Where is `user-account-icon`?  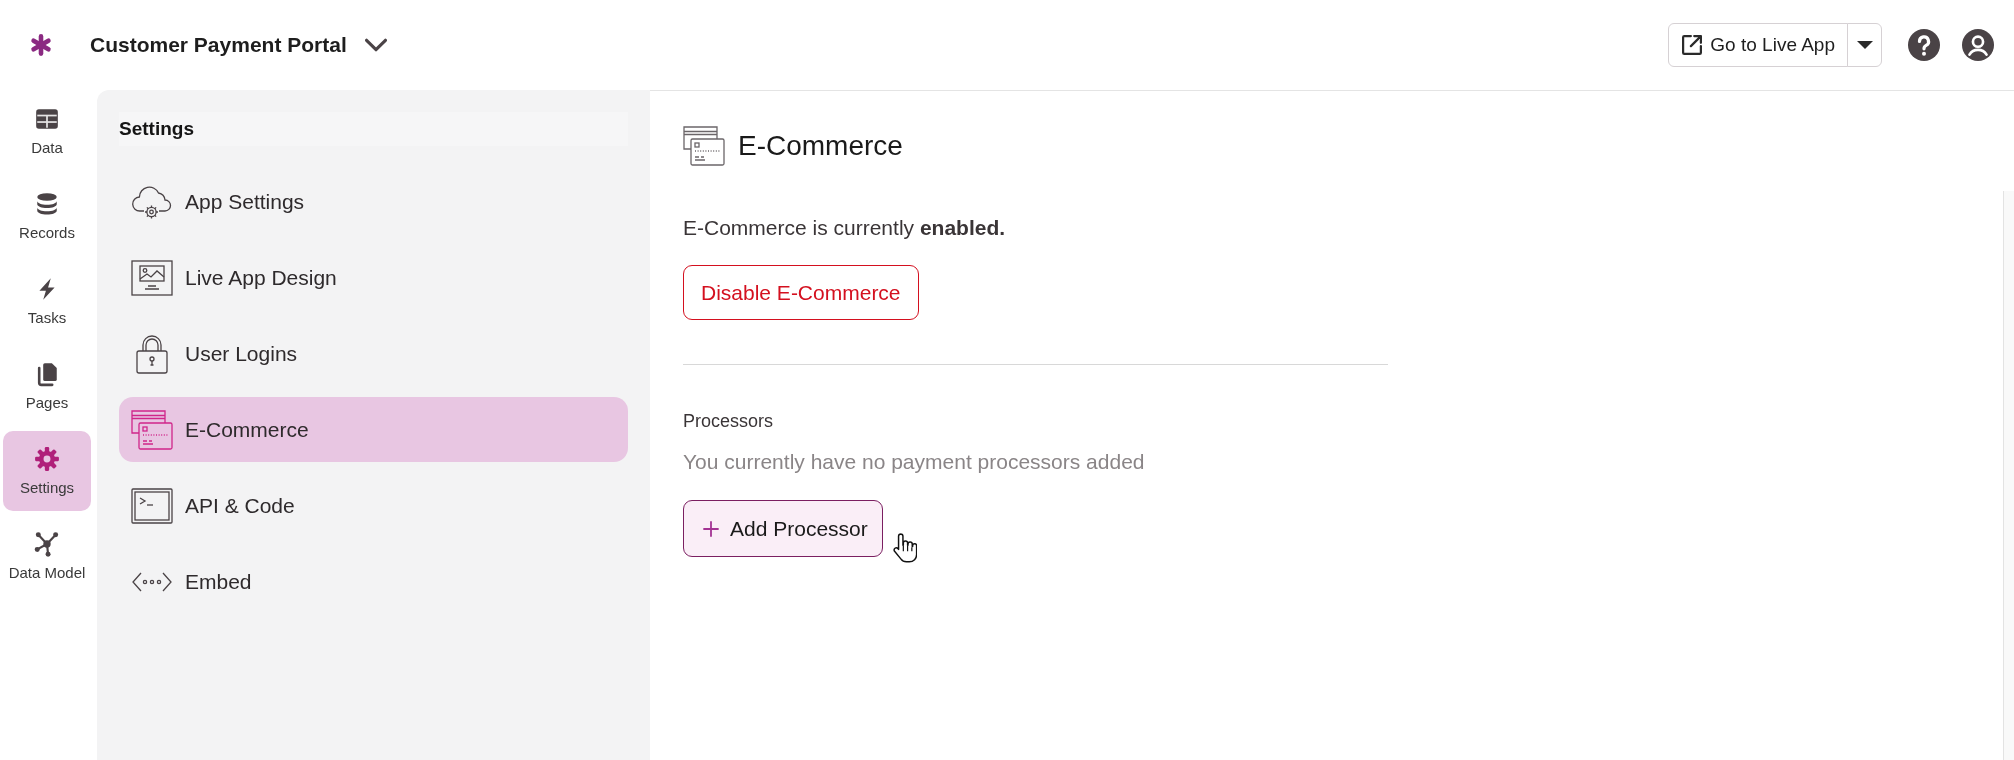
user-account-icon is located at coordinates (1978, 45).